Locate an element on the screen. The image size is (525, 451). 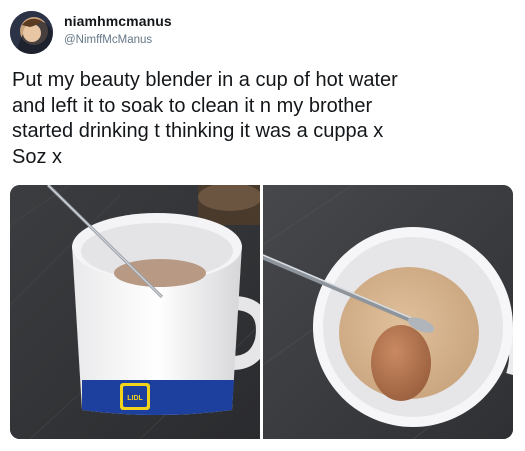
svg-text: LIDL is located at coordinates (135, 398).